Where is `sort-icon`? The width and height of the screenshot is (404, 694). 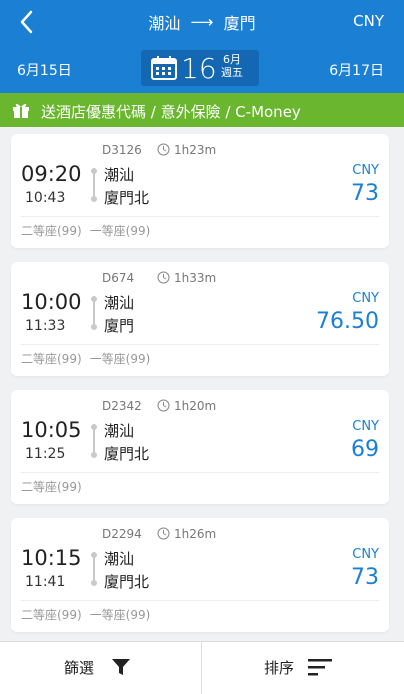 sort-icon is located at coordinates (320, 667).